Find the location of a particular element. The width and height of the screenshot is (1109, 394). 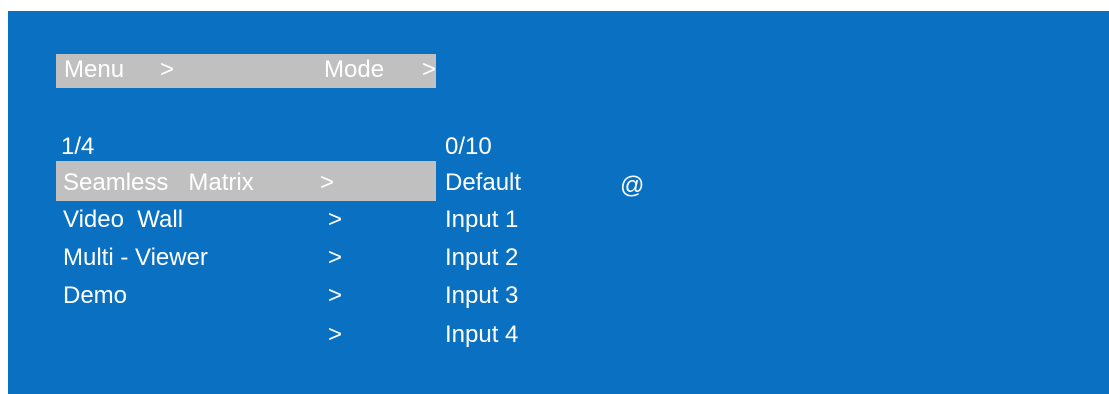

selected-marker: @ is located at coordinates (632, 185).